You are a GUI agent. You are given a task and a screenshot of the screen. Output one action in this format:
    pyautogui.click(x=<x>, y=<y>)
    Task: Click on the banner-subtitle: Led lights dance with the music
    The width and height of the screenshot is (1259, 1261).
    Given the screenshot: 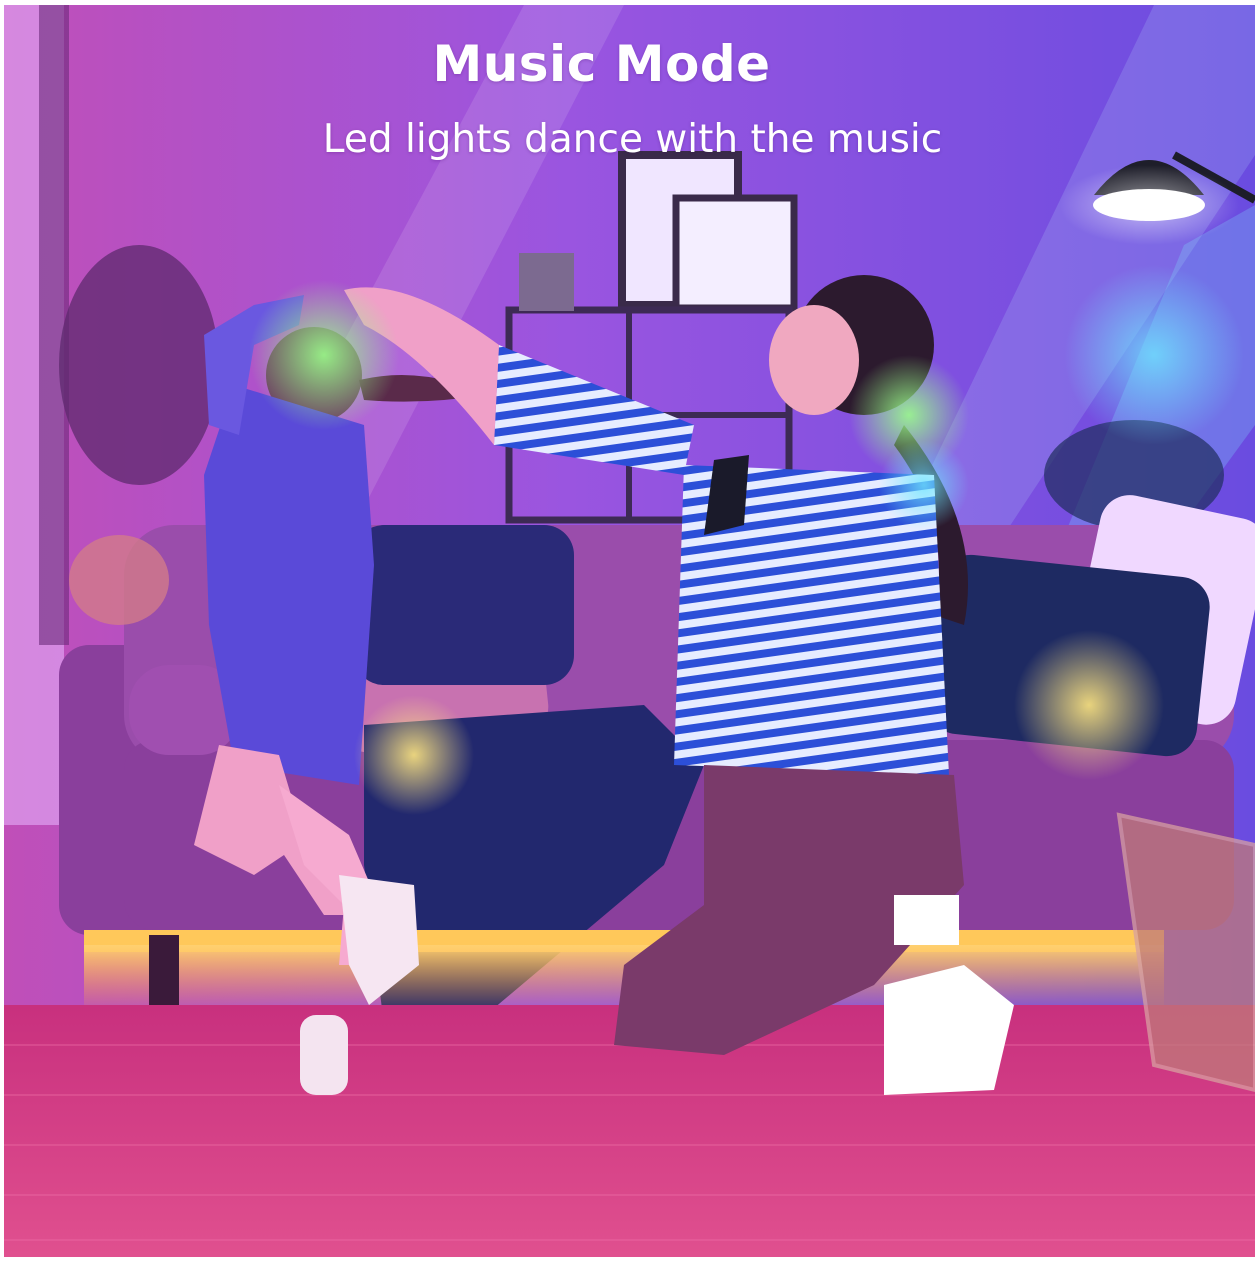 What is the action you would take?
    pyautogui.click(x=632, y=139)
    